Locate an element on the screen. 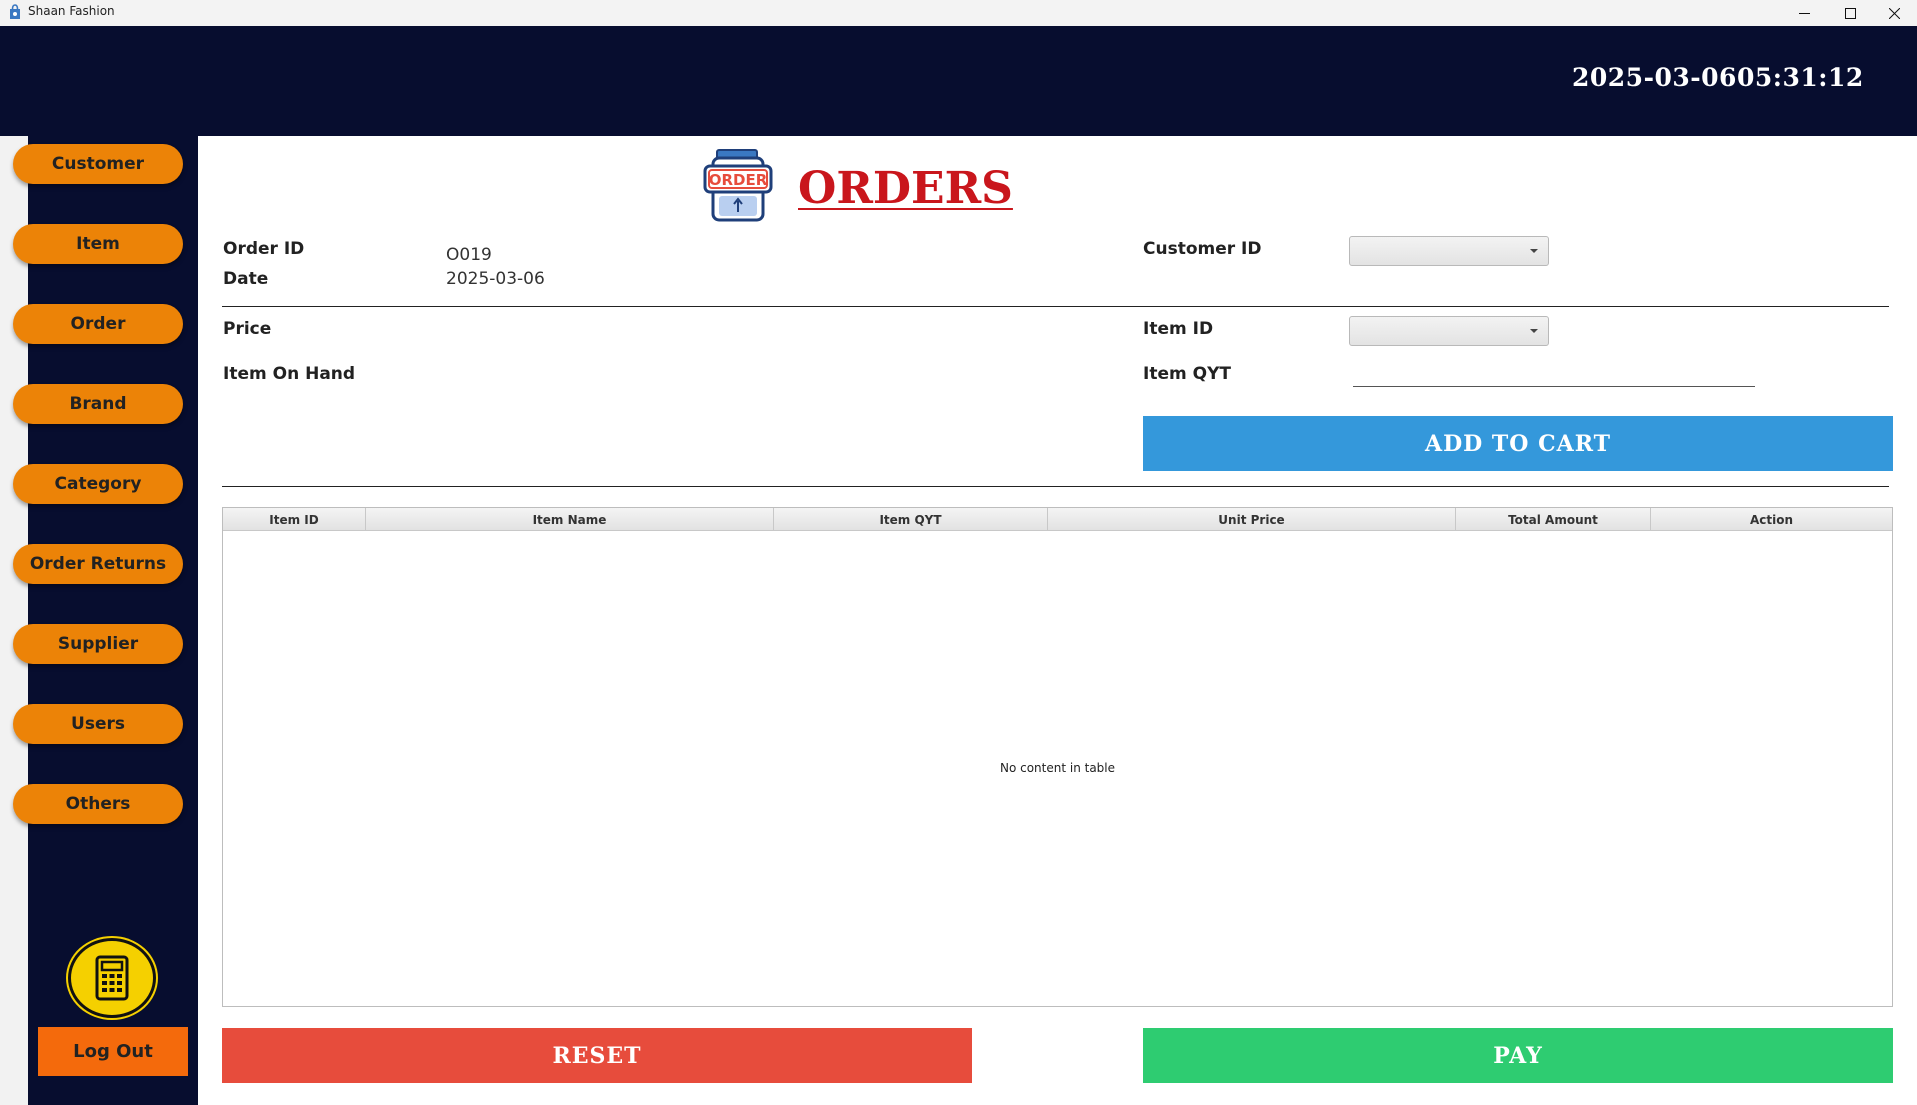 The width and height of the screenshot is (1917, 1105). minimize-icon is located at coordinates (1804, 13).